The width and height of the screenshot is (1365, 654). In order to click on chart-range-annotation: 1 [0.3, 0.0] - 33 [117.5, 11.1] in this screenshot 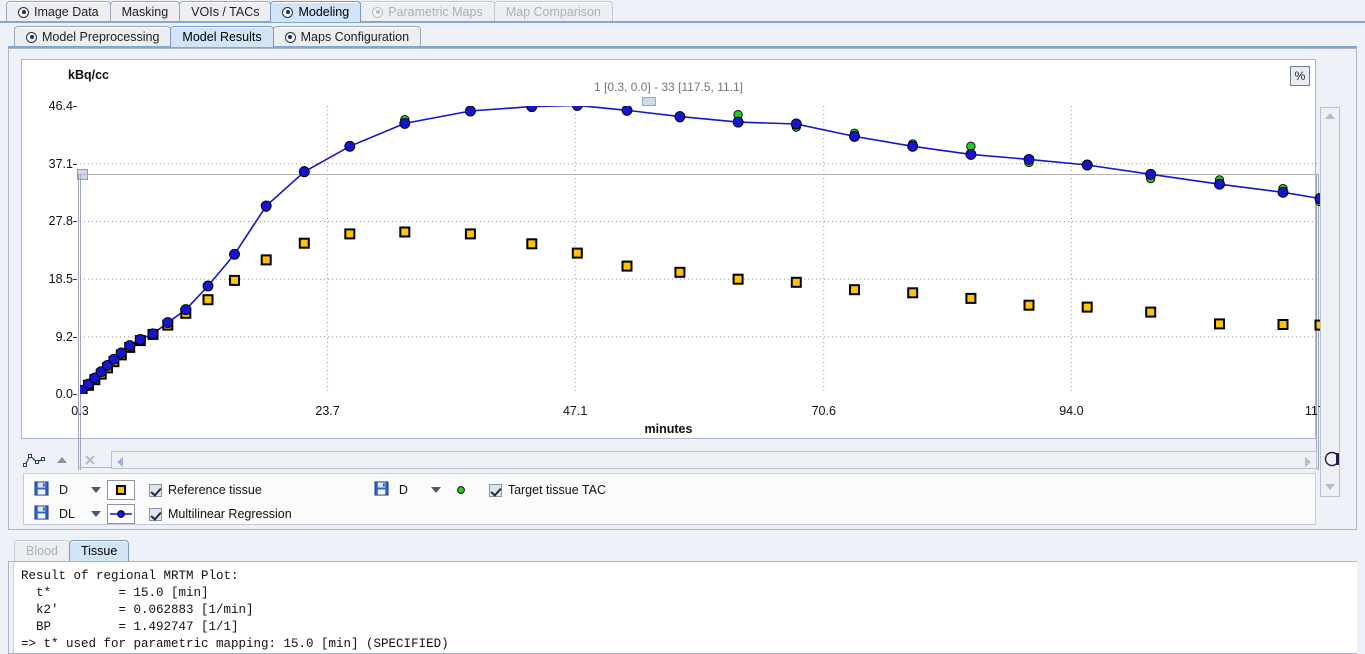, I will do `click(668, 87)`.